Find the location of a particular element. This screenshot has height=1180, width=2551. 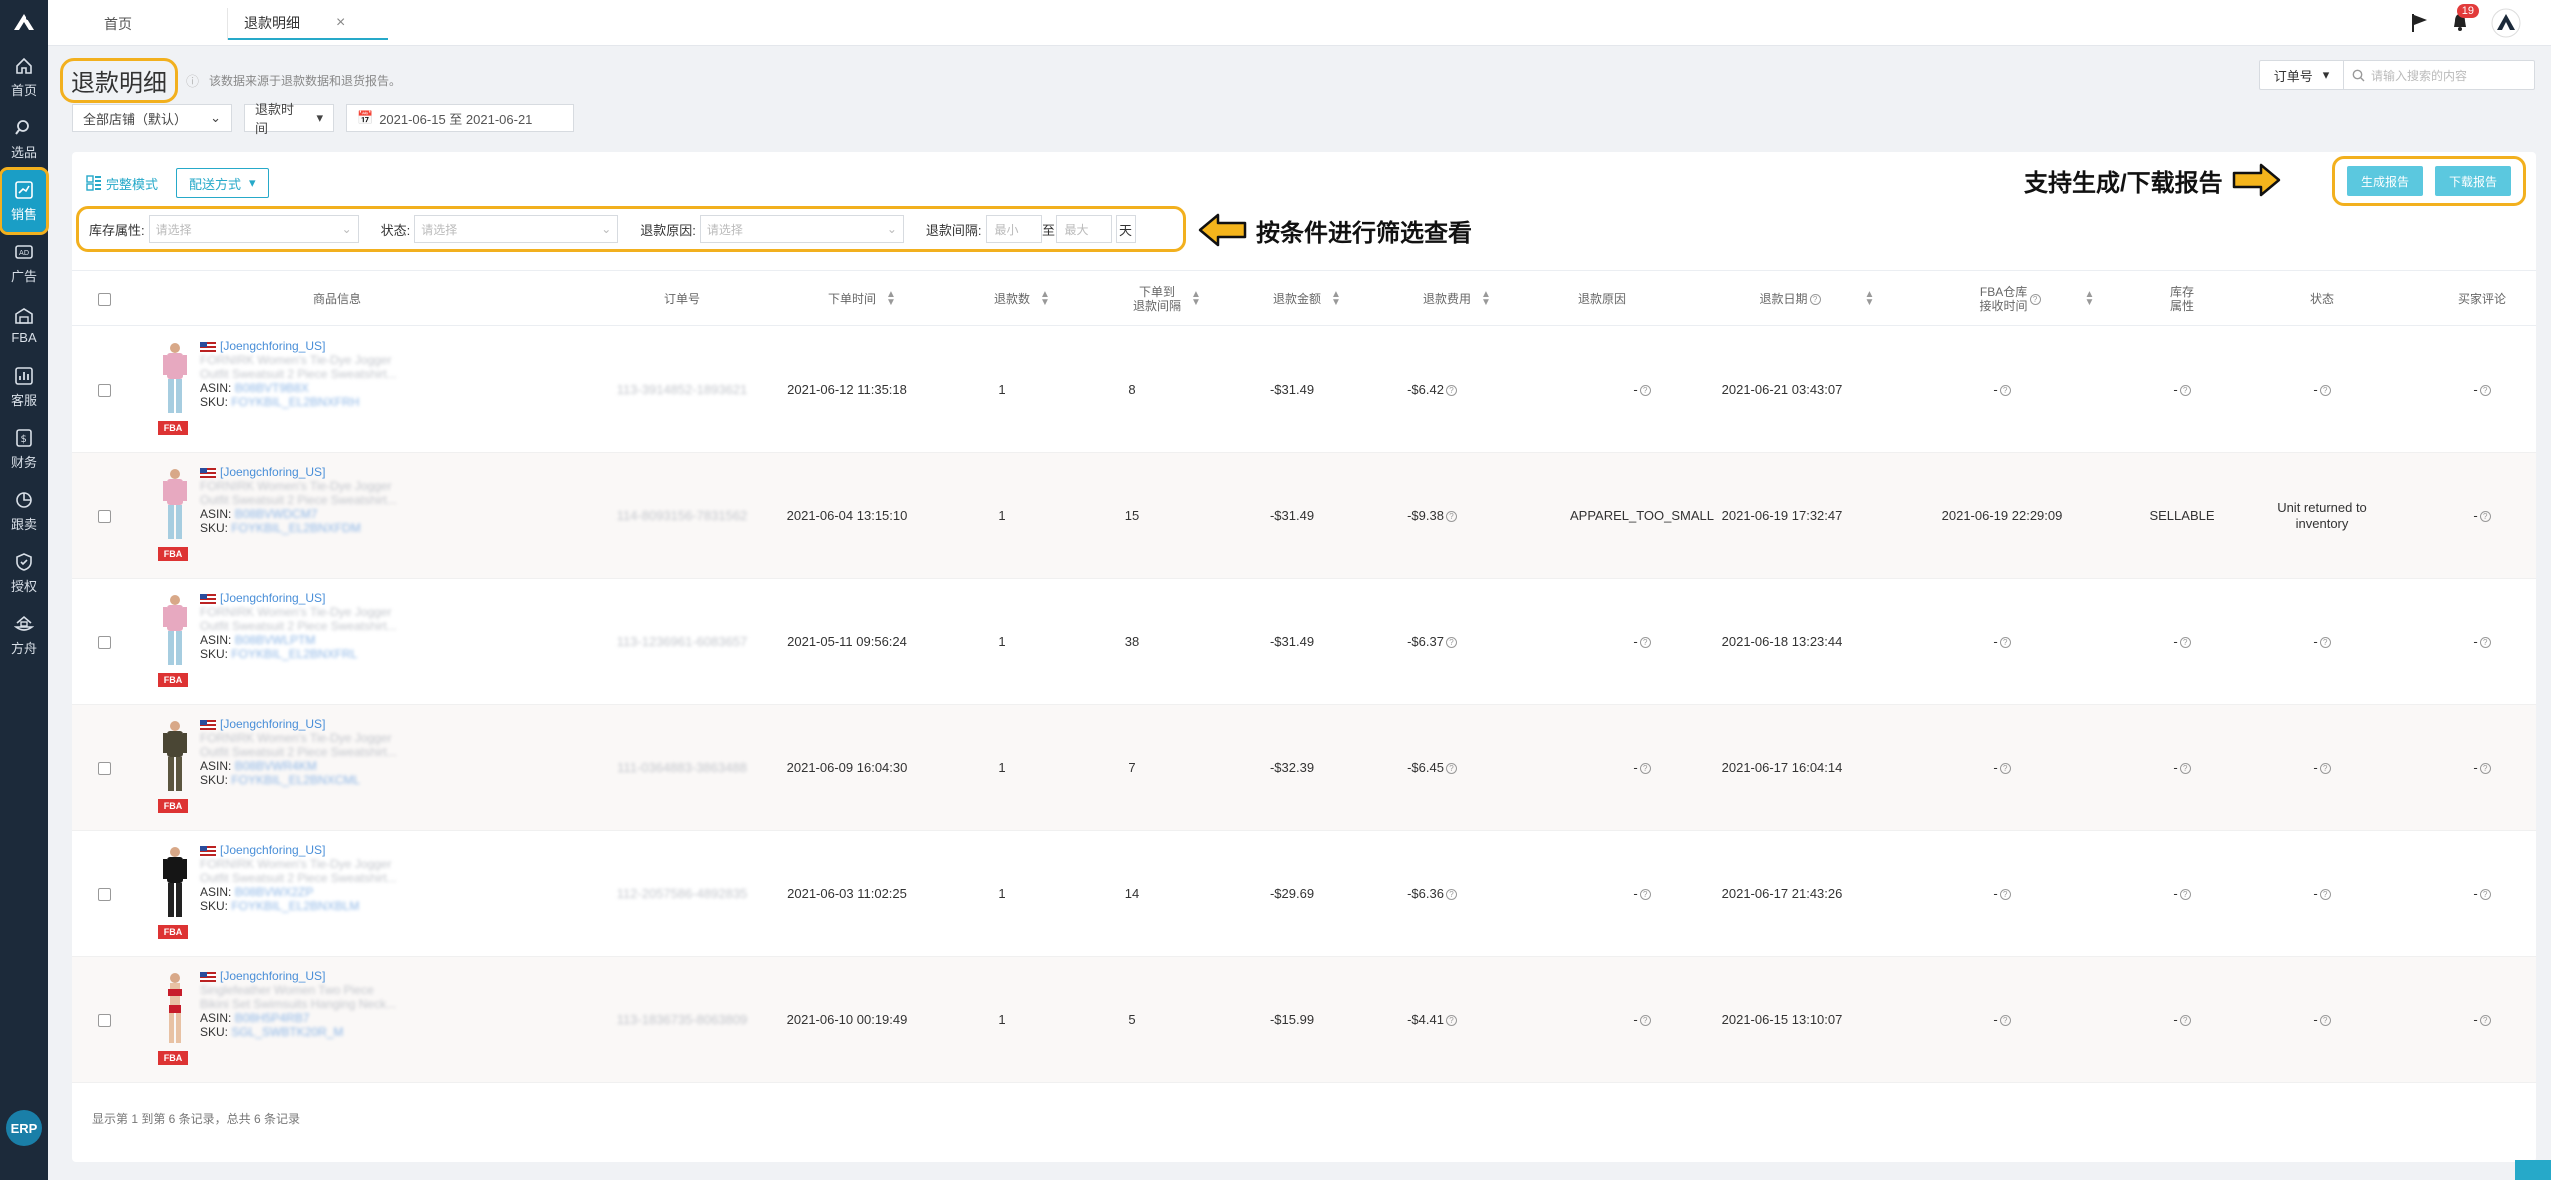

asin-link: B08BVWLPTM is located at coordinates (275, 640).